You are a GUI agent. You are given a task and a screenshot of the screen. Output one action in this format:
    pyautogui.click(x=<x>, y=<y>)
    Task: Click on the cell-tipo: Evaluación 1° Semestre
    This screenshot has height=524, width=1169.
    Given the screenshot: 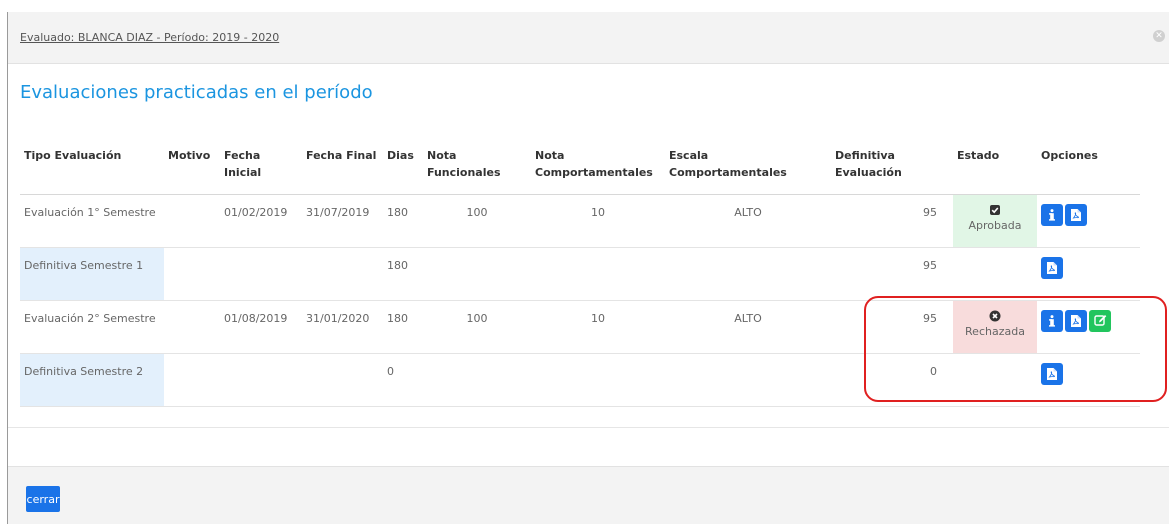 What is the action you would take?
    pyautogui.click(x=92, y=221)
    